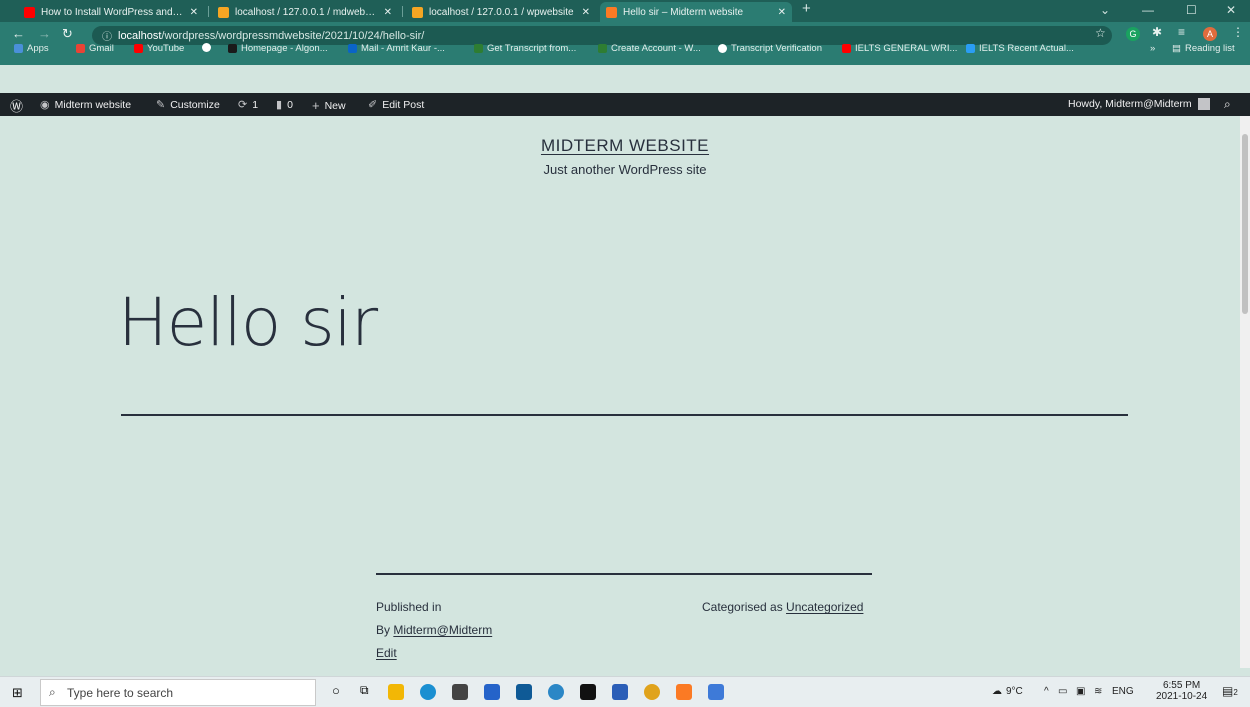 The width and height of the screenshot is (1250, 707). What do you see at coordinates (652, 692) in the screenshot?
I see `chrome-icon` at bounding box center [652, 692].